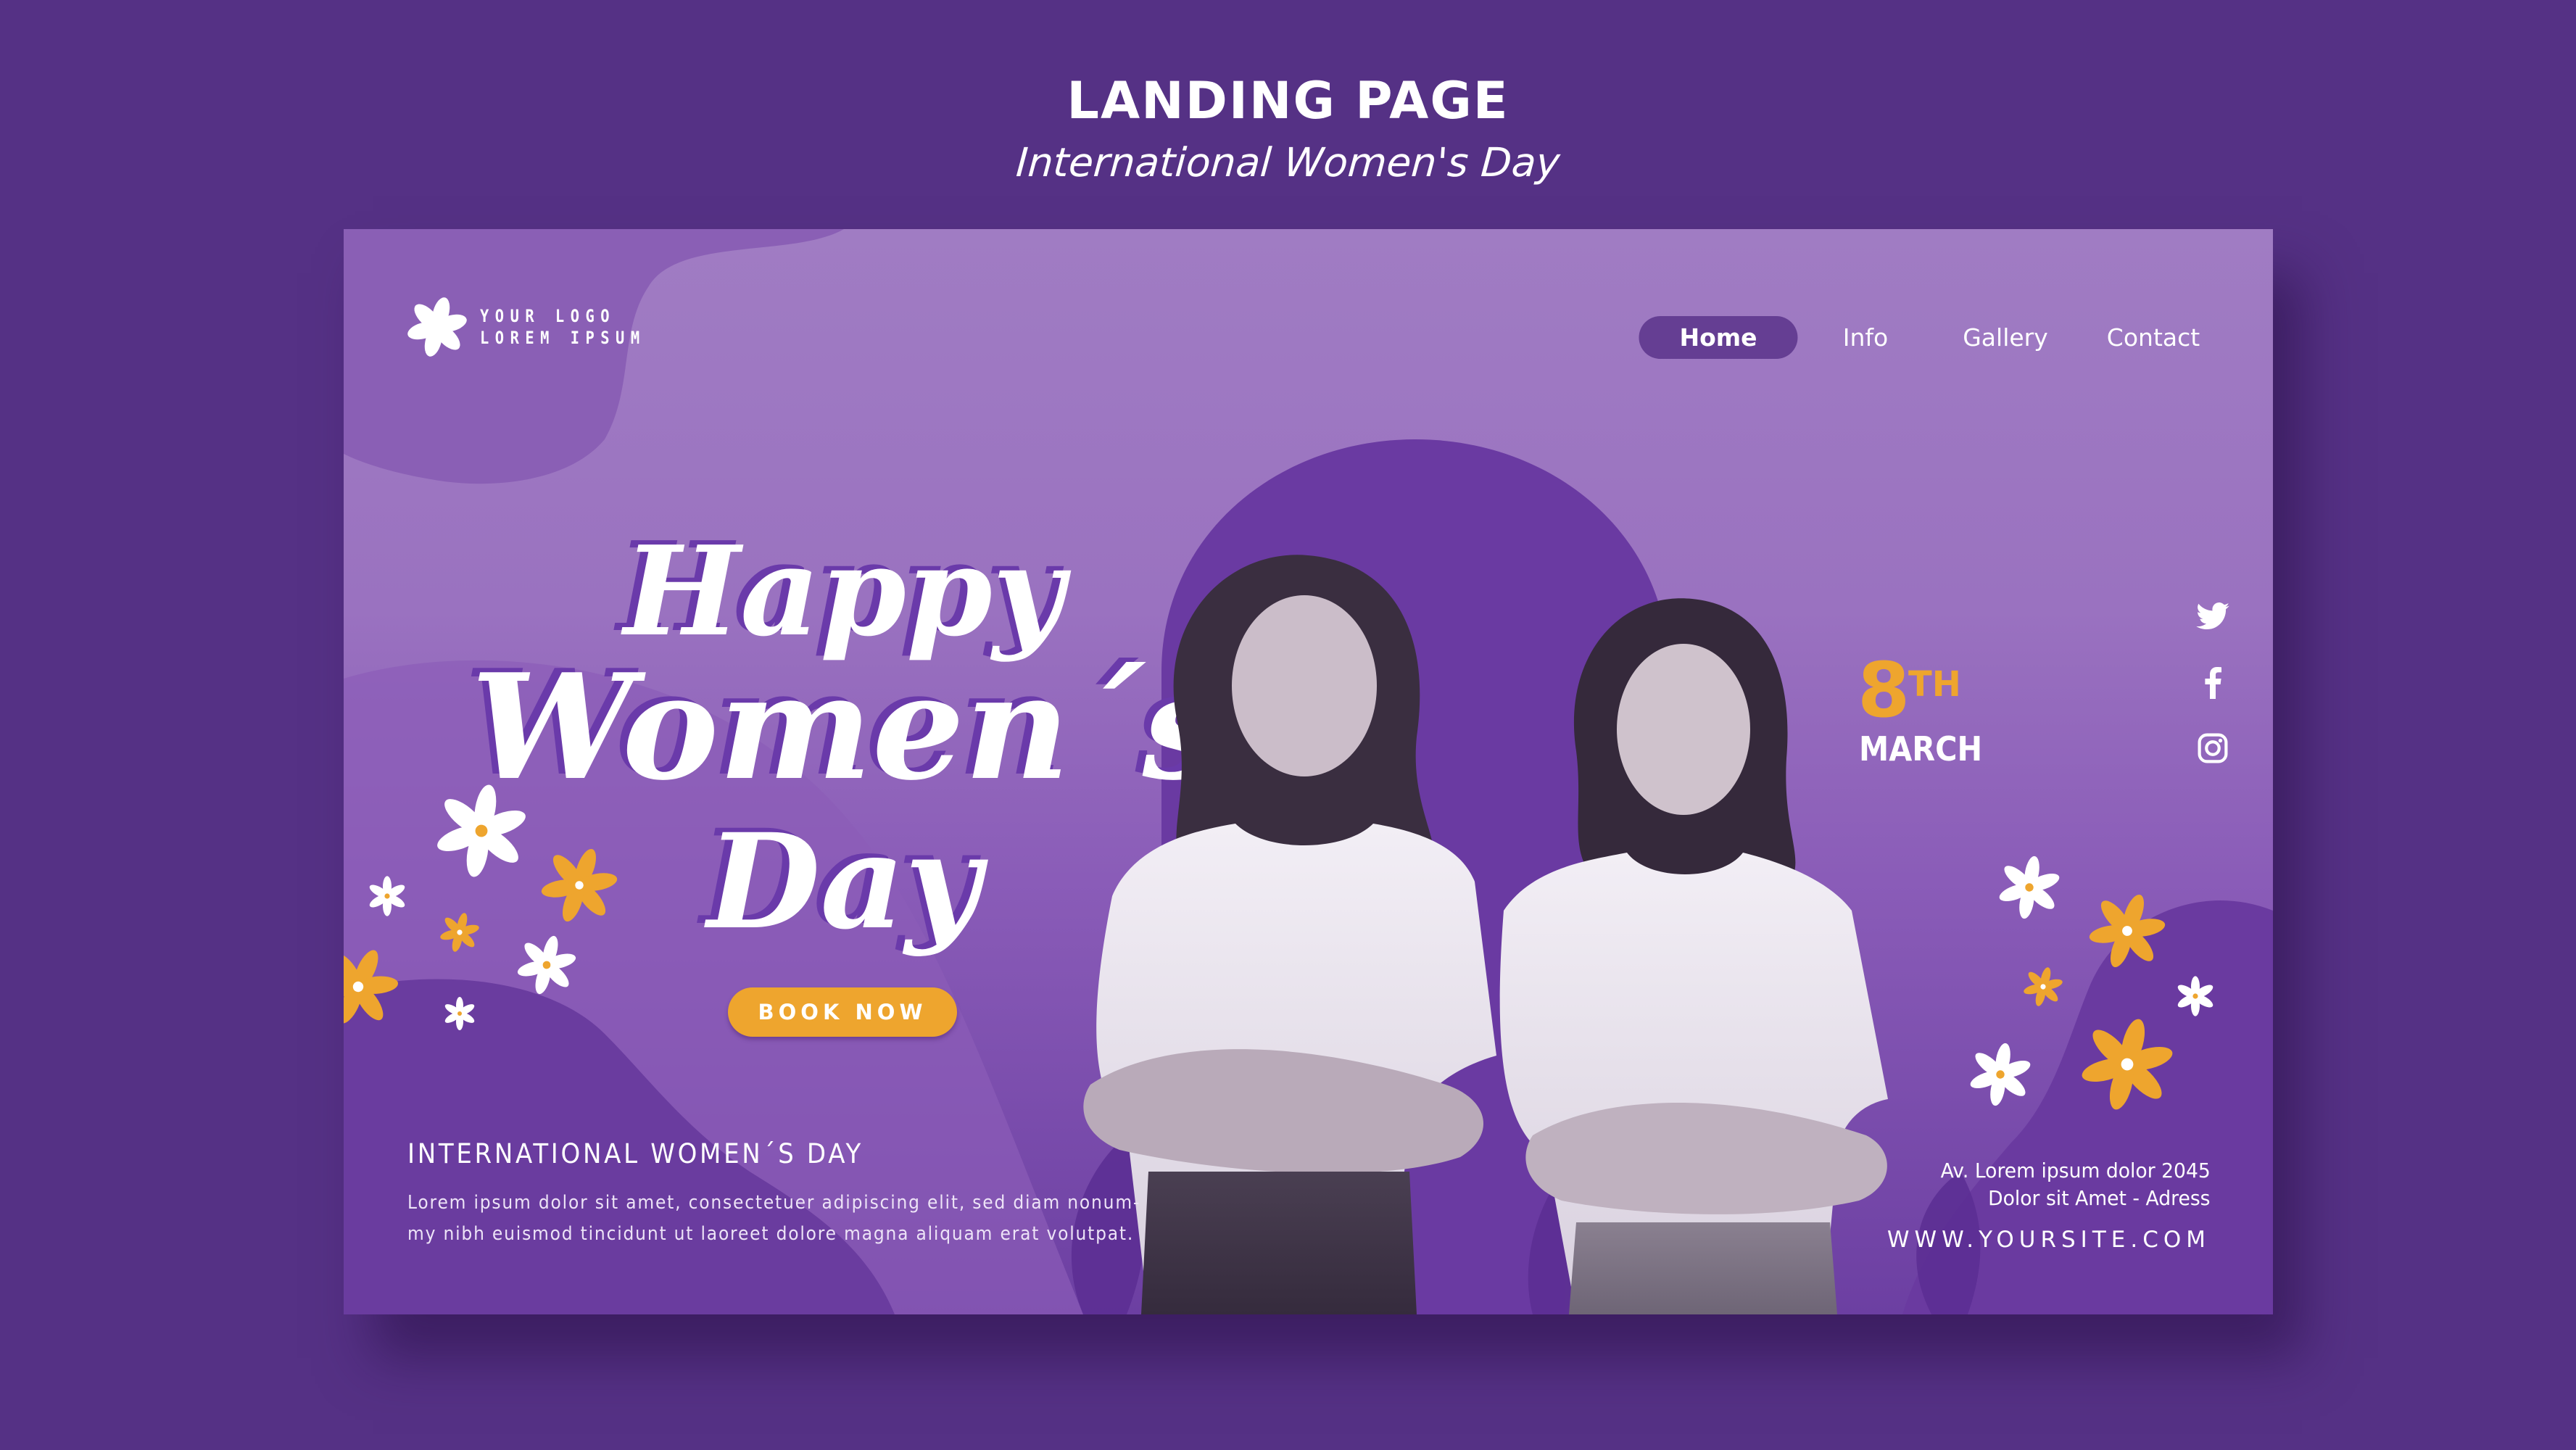  Describe the element at coordinates (1884, 690) in the screenshot. I see `date-day: 8` at that location.